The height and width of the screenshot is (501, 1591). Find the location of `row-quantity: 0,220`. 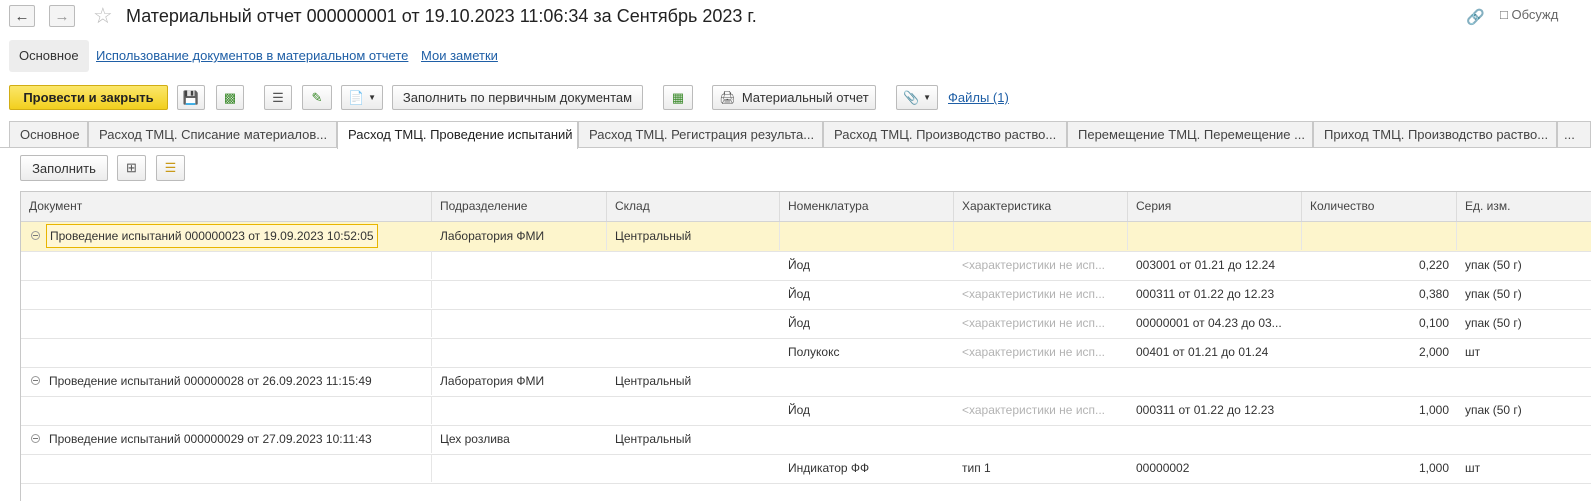

row-quantity: 0,220 is located at coordinates (1433, 265).